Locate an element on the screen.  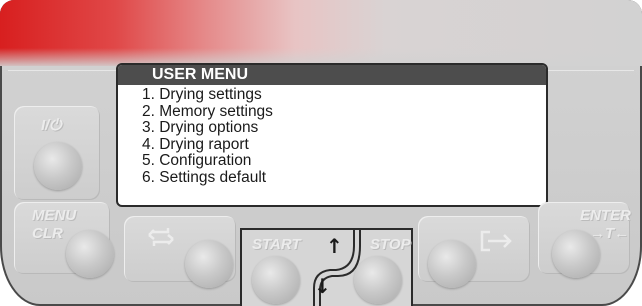
menu-item-settings-default: 6. Settings default is located at coordinates (344, 178).